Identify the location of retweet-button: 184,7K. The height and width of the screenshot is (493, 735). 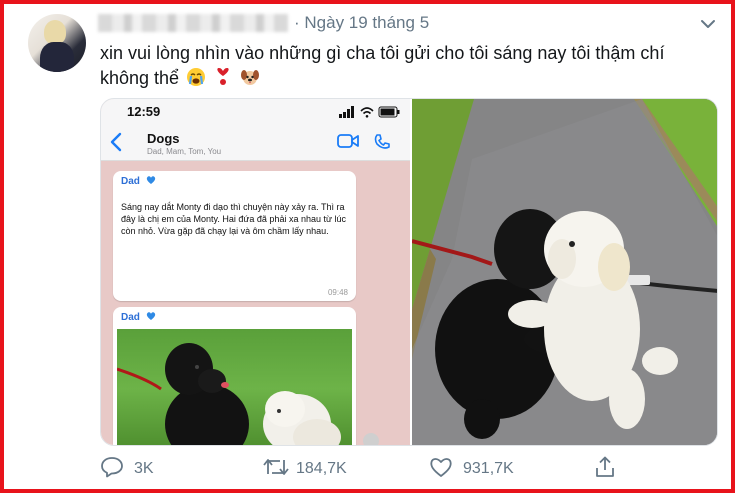
(317, 468).